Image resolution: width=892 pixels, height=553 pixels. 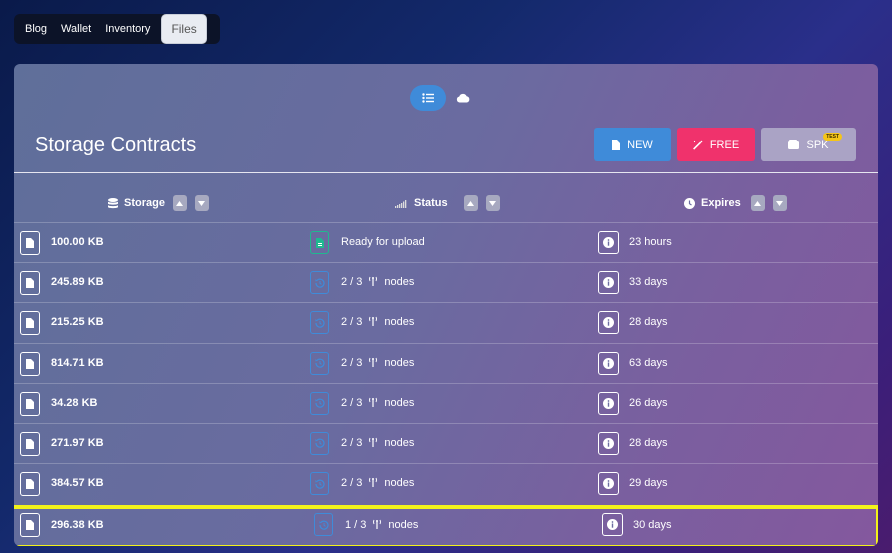 I want to click on sort-desc-status, so click(x=492, y=203).